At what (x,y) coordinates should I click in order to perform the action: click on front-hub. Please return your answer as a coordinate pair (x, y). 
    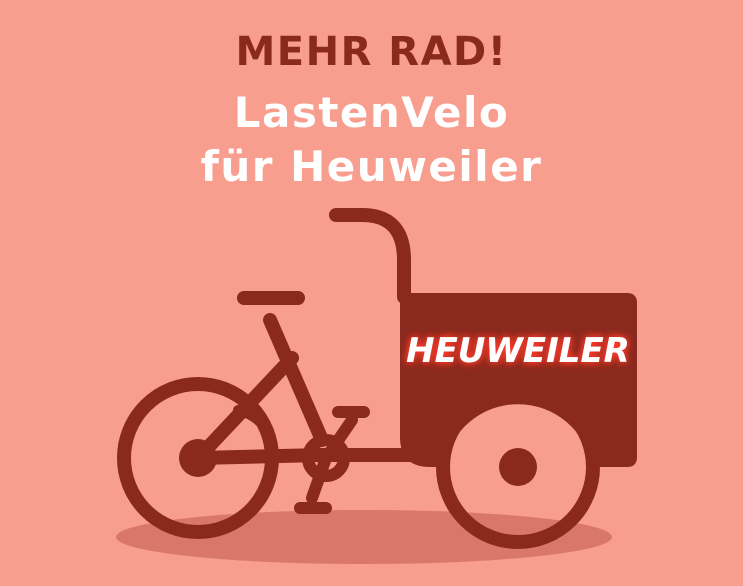
    Looking at the image, I should click on (518, 467).